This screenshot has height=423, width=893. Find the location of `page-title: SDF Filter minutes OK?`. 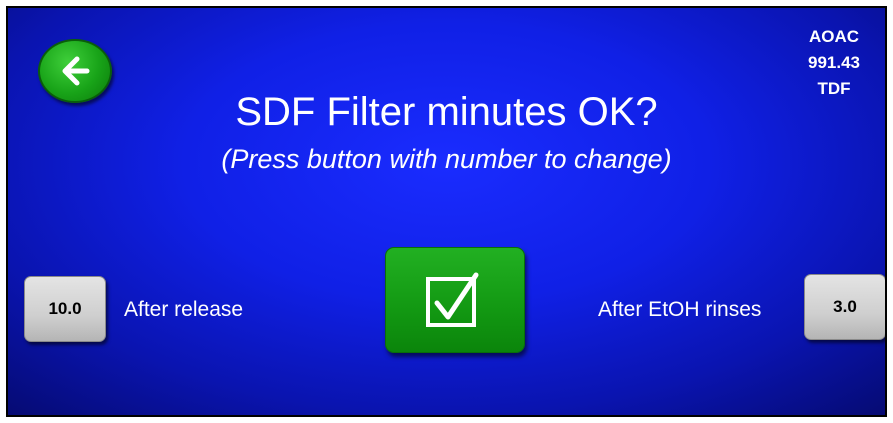

page-title: SDF Filter minutes OK? is located at coordinates (446, 112).